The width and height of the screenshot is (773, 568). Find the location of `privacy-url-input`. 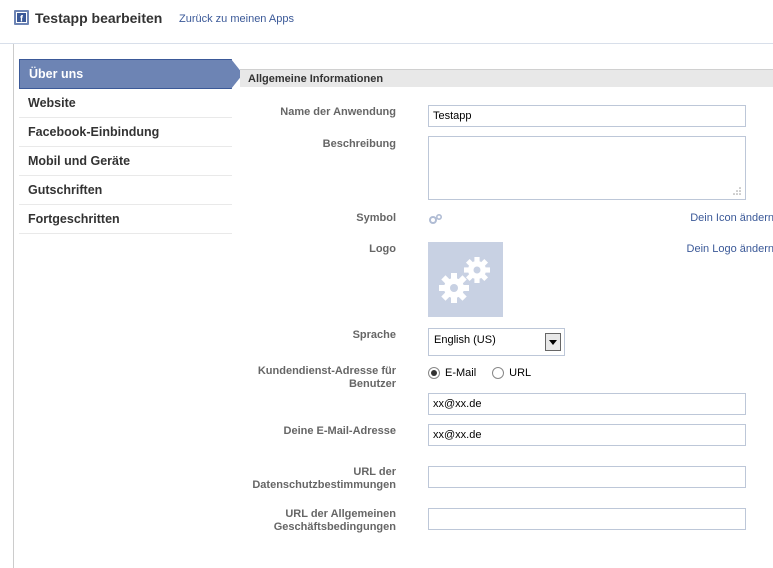

privacy-url-input is located at coordinates (587, 477).